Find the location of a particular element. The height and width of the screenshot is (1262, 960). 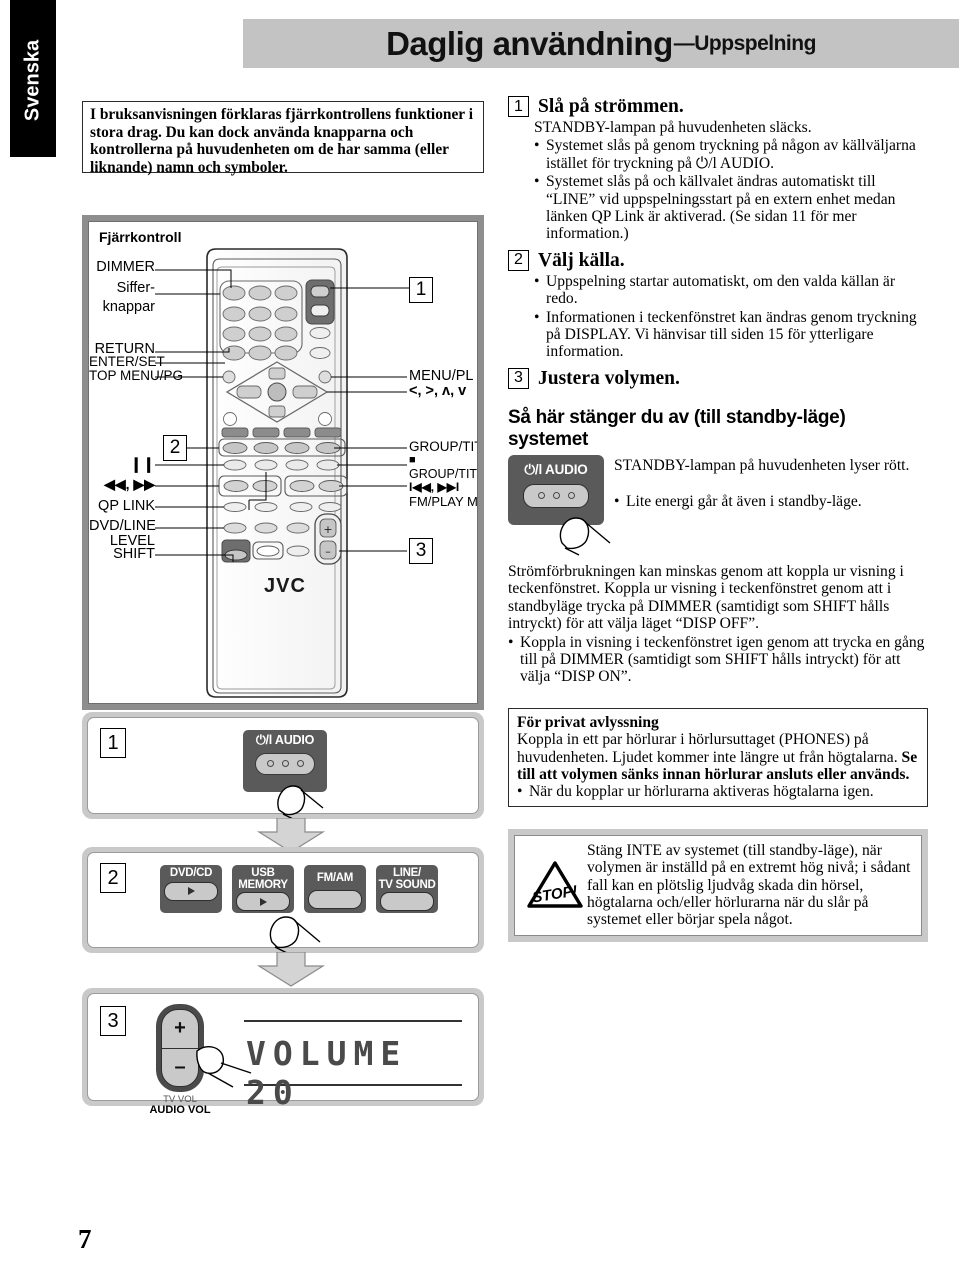

page-title: Daglig användning —Uppspelning is located at coordinates (601, 43).